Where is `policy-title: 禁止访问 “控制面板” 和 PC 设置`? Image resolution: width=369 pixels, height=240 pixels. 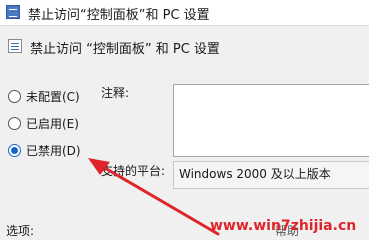 policy-title: 禁止访问 “控制面板” 和 PC 设置 is located at coordinates (125, 49).